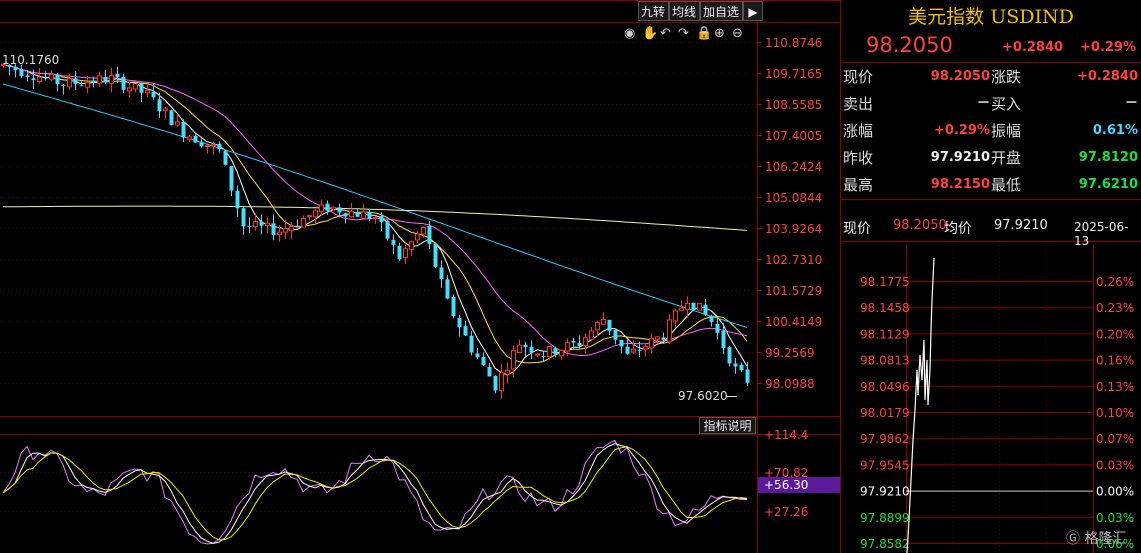 The height and width of the screenshot is (553, 1141). What do you see at coordinates (629, 33) in the screenshot?
I see `eye-icon: ◉` at bounding box center [629, 33].